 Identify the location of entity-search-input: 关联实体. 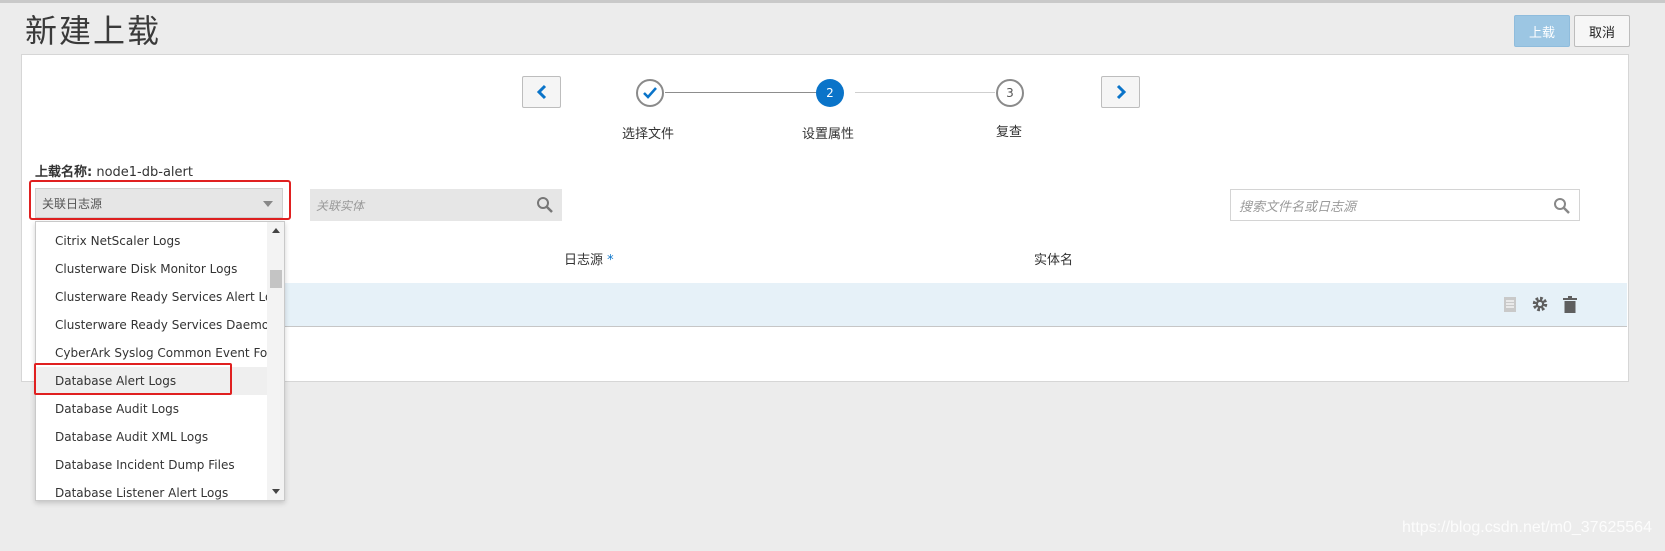
(436, 205).